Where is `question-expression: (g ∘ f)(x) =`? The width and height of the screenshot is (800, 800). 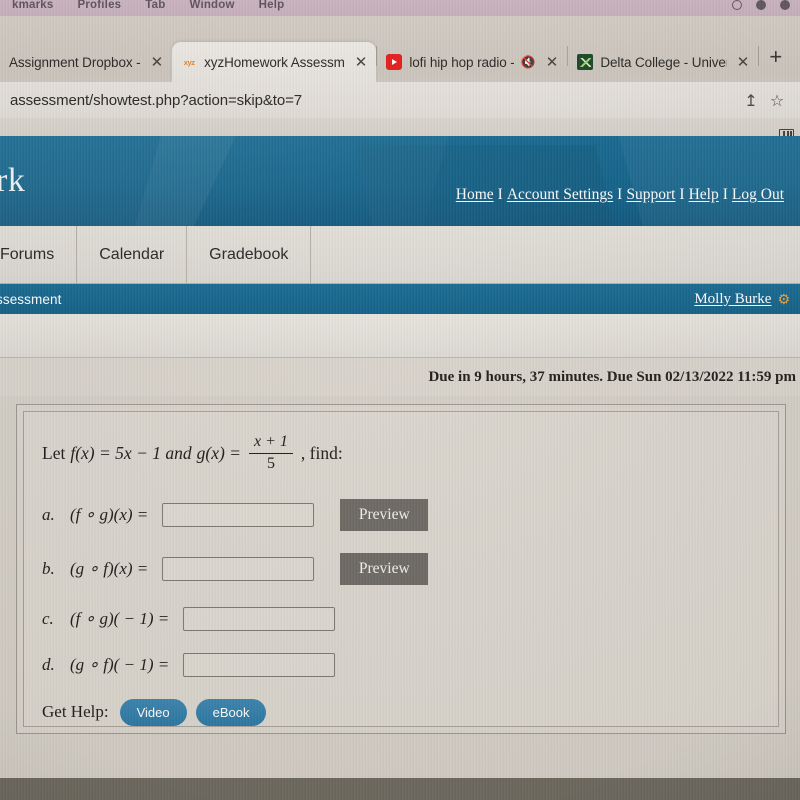 question-expression: (g ∘ f)(x) = is located at coordinates (109, 568).